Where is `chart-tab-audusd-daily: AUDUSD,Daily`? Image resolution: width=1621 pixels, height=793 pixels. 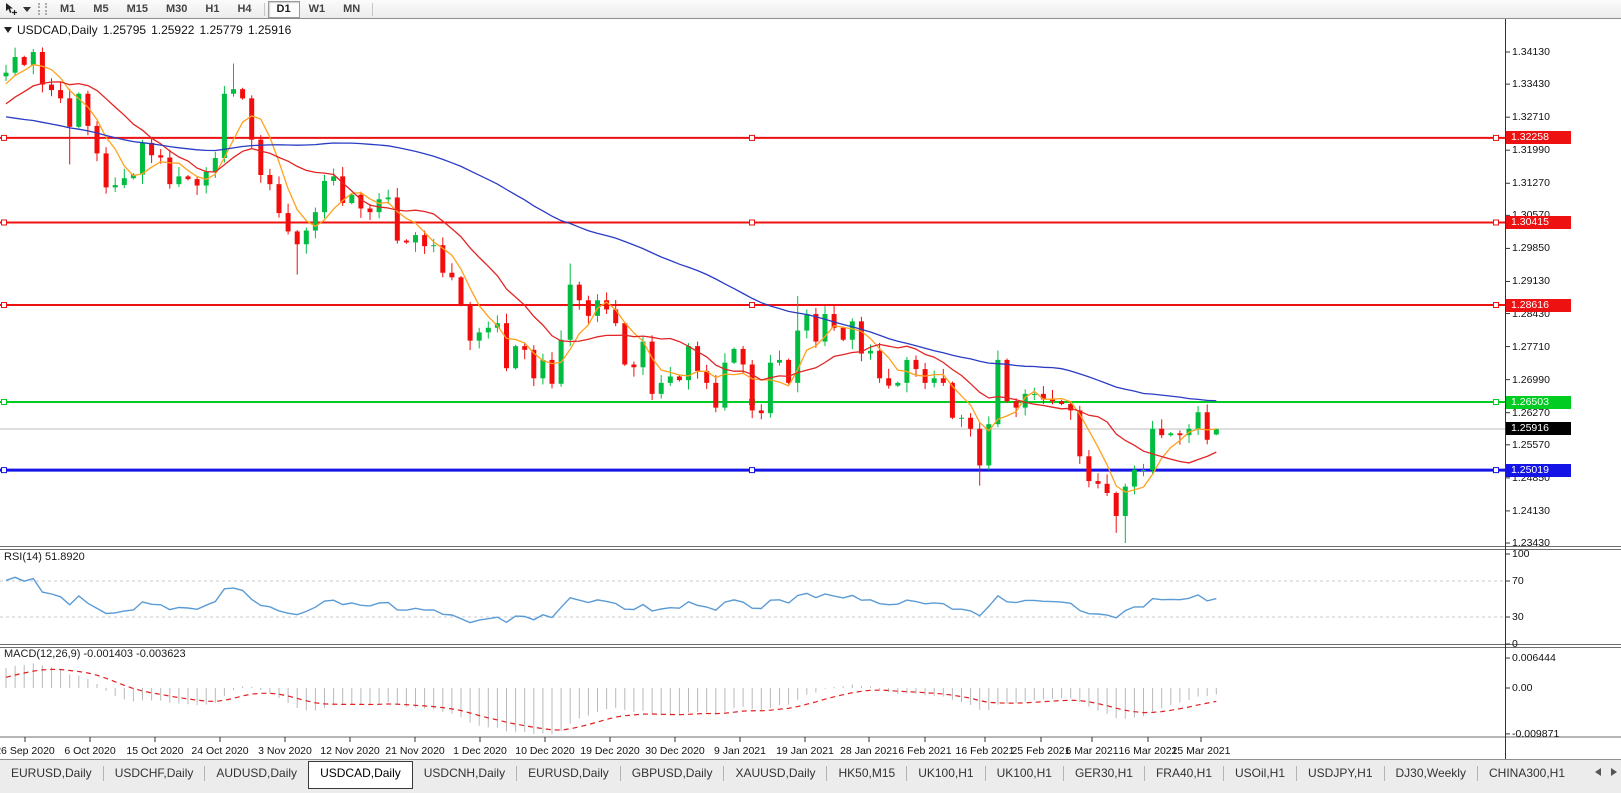 chart-tab-audusd-daily: AUDUSD,Daily is located at coordinates (256, 774).